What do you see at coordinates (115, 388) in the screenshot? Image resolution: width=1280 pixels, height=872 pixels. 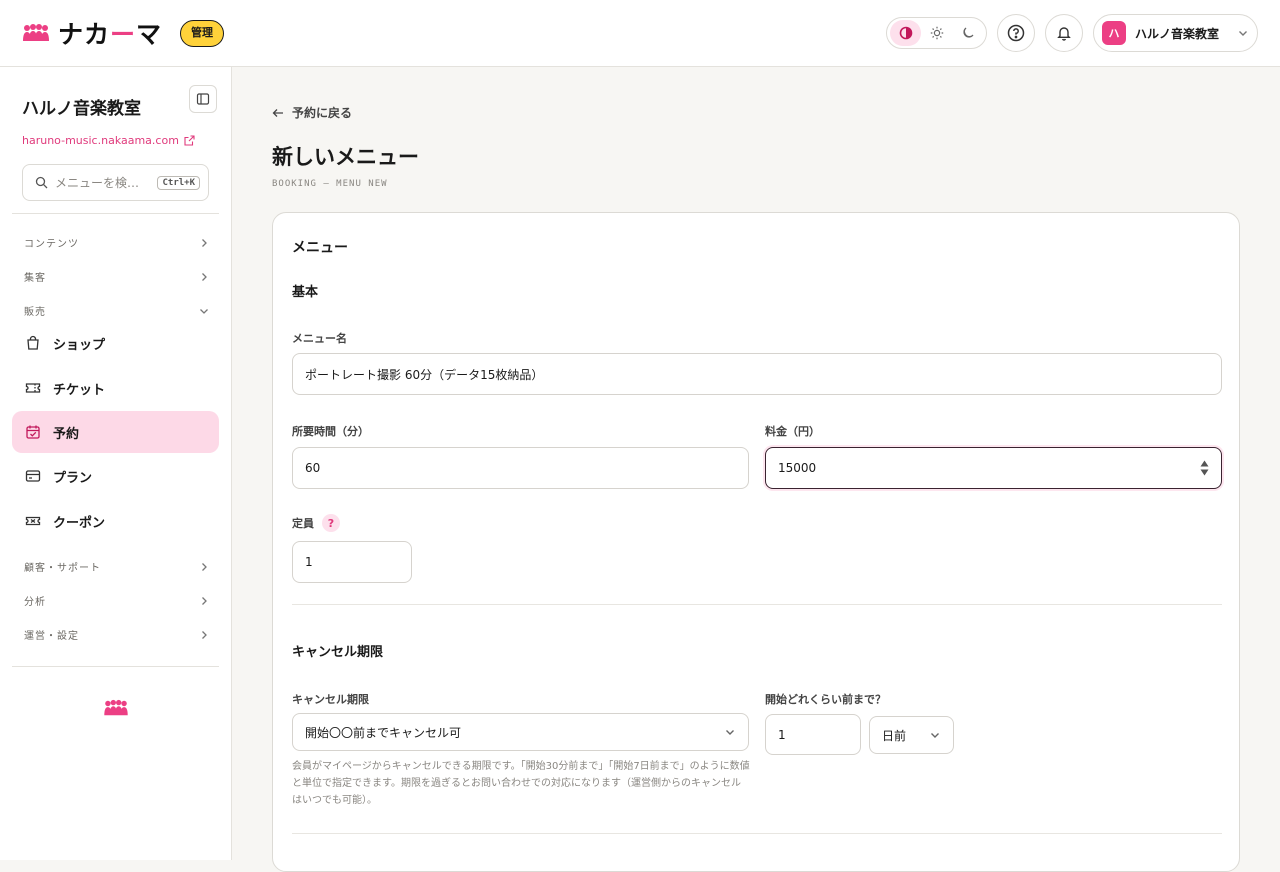 I see `sidebar-item-ticket: チケット` at bounding box center [115, 388].